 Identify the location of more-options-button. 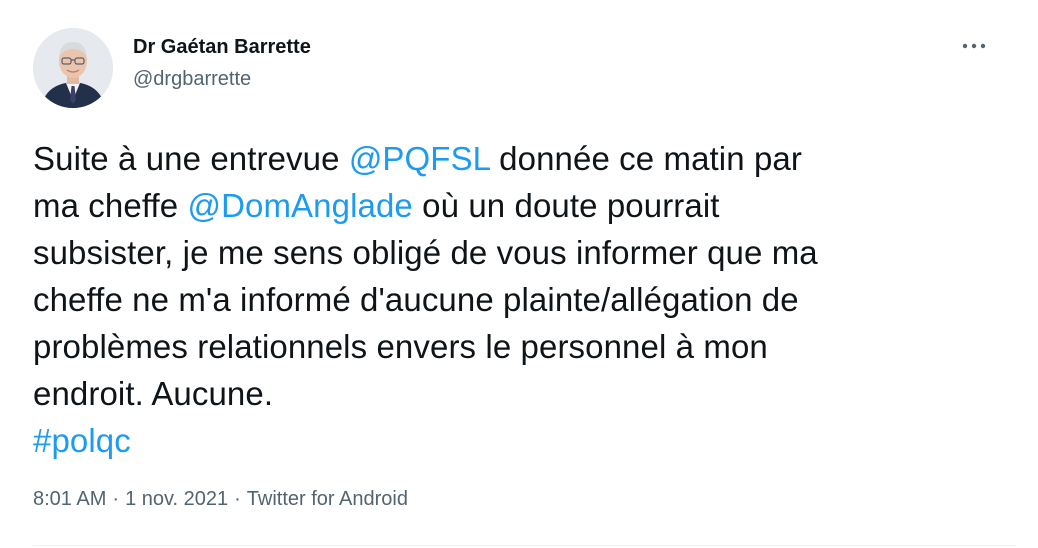
(974, 46).